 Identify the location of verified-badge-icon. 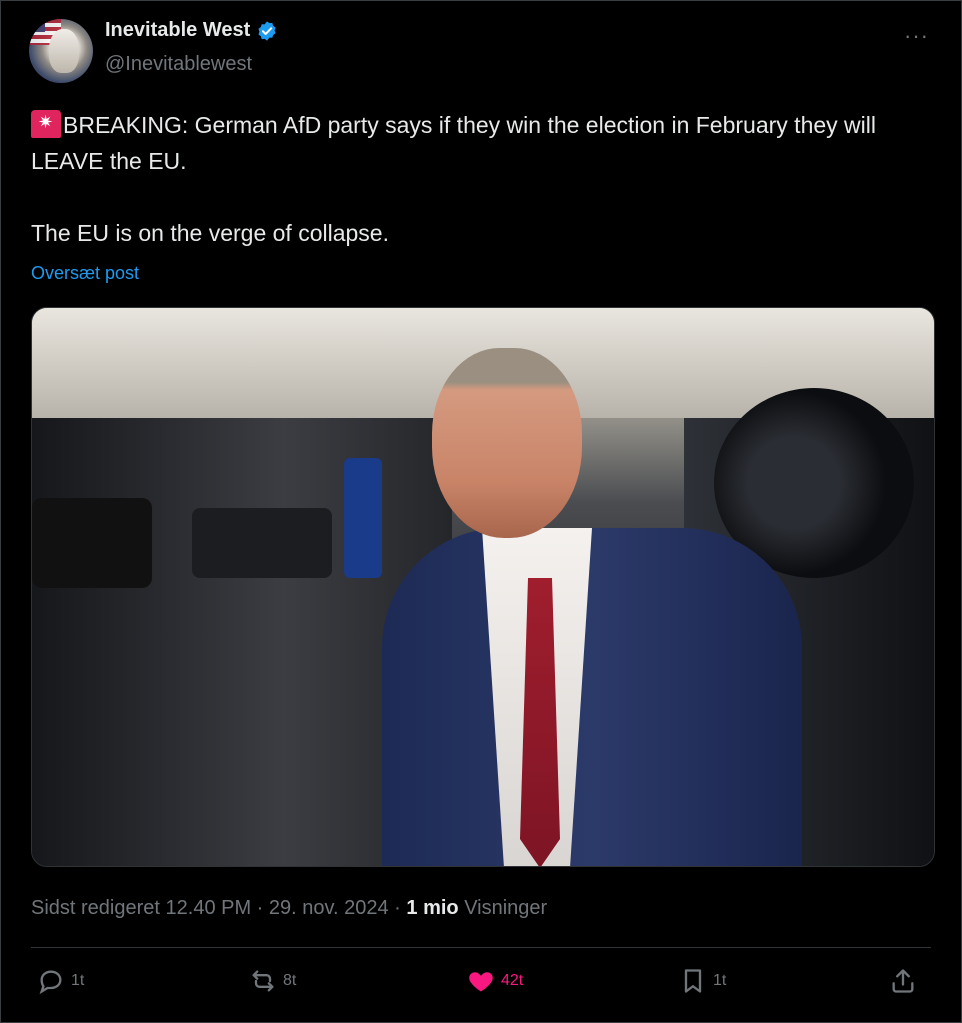
(267, 30).